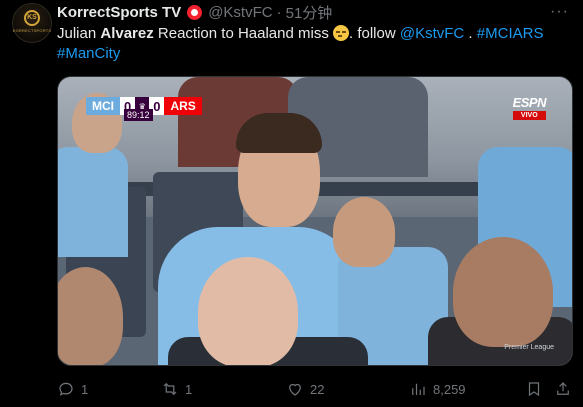 The image size is (583, 407). Describe the element at coordinates (138, 115) in the screenshot. I see `match-clock: 89:12` at that location.